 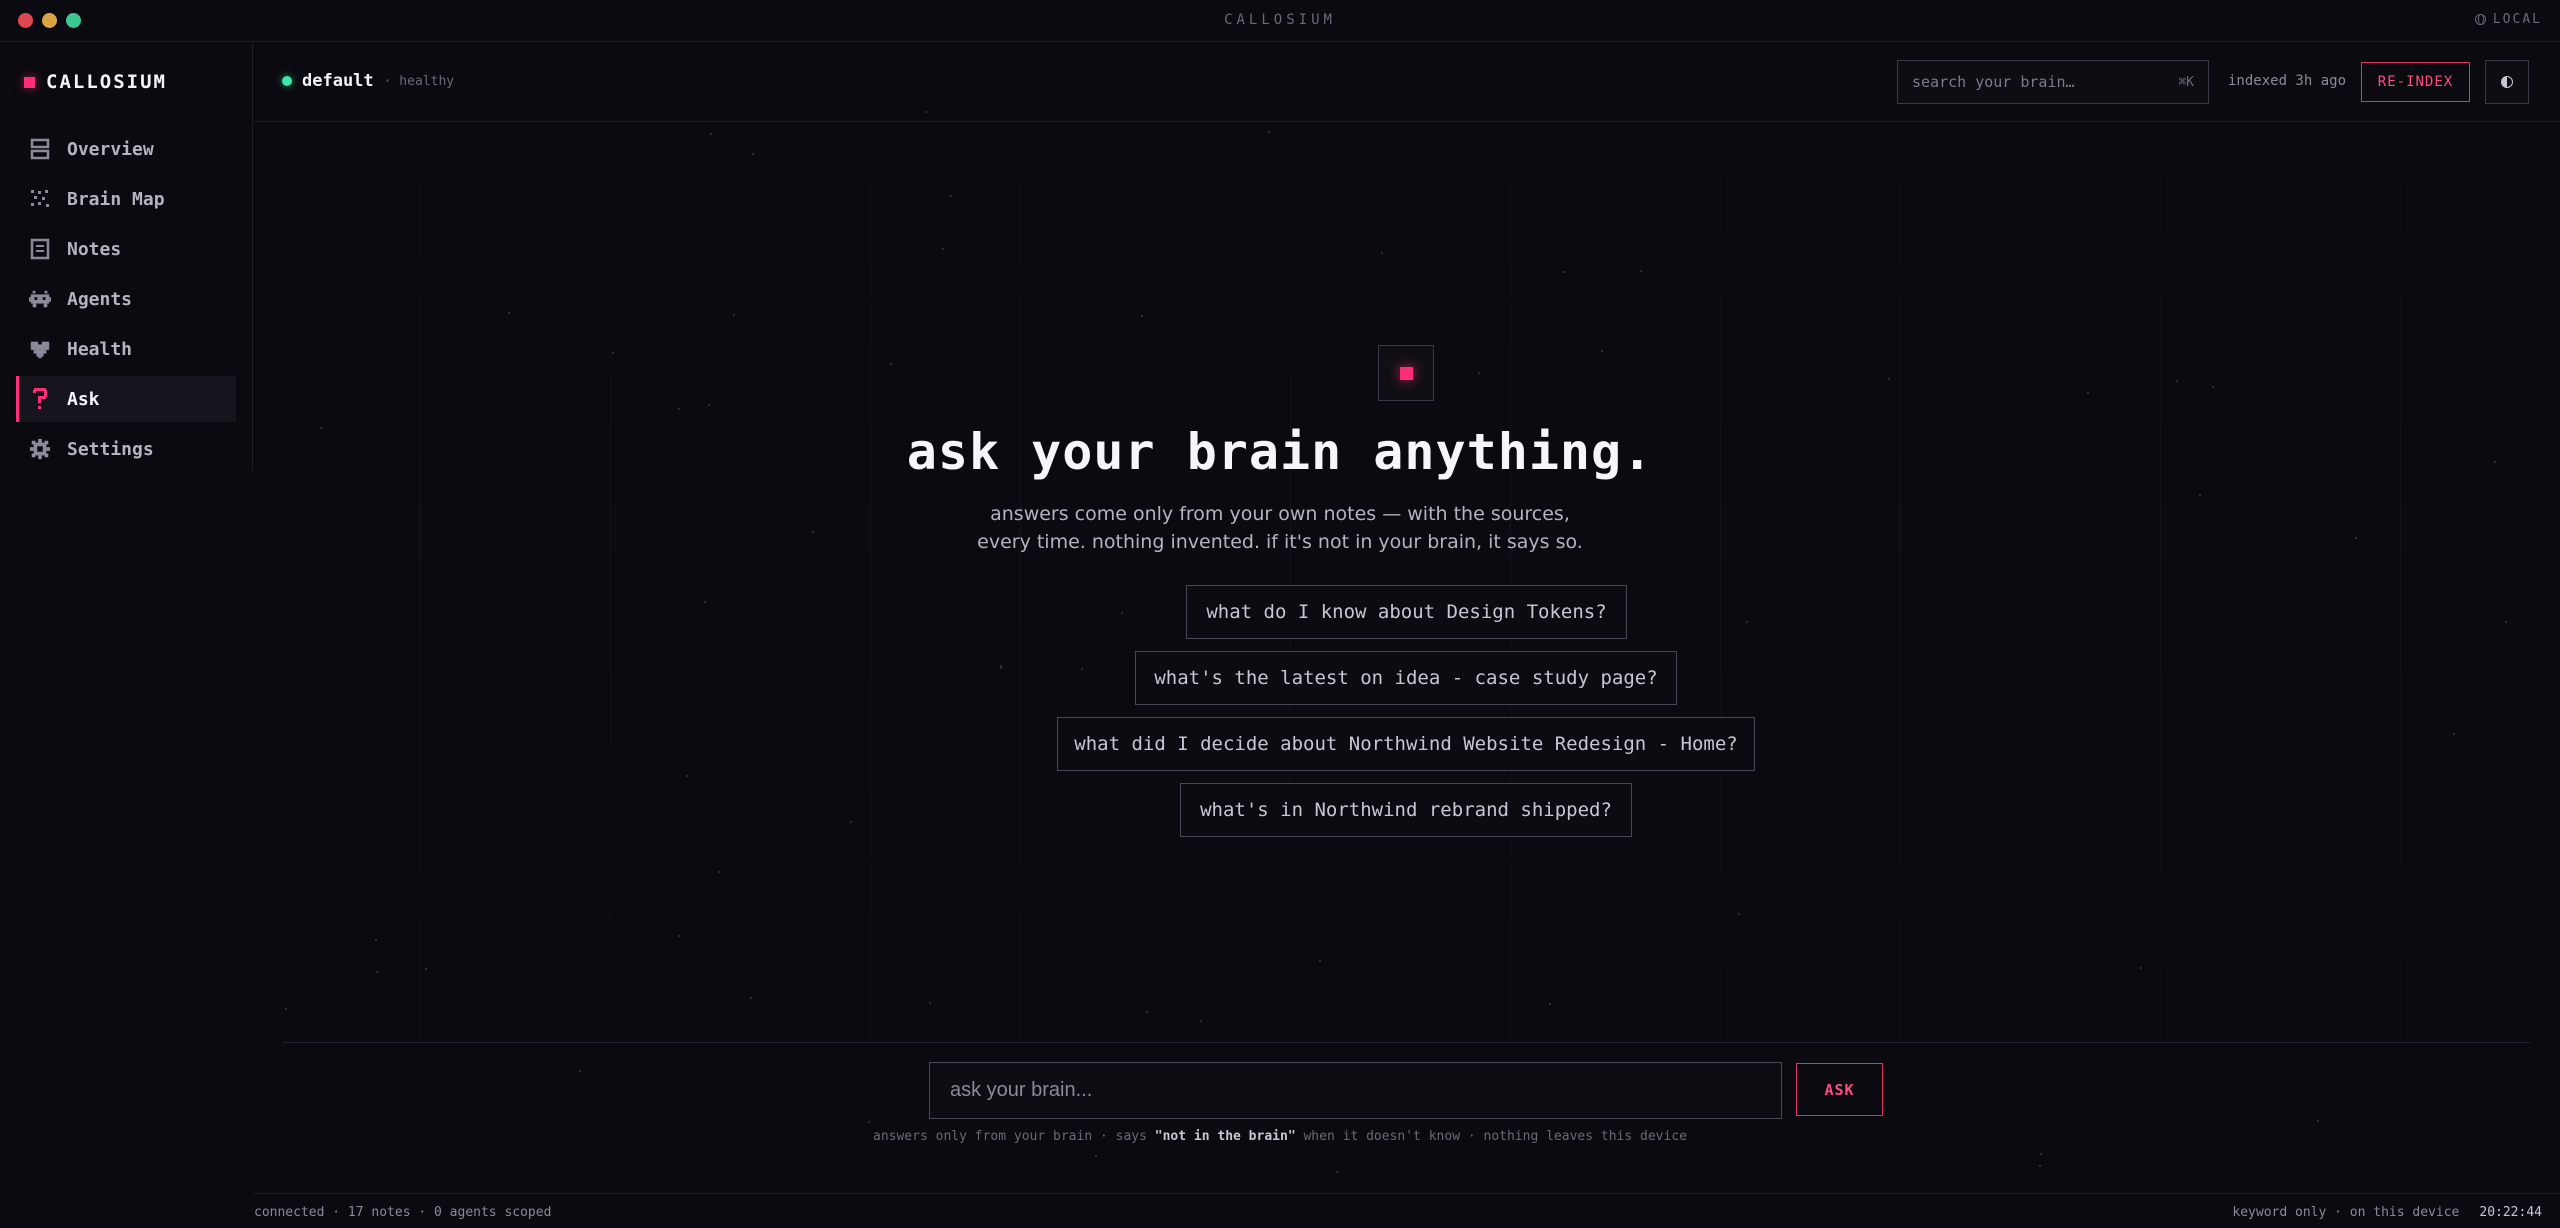 What do you see at coordinates (2517, 19) in the screenshot?
I see `mode-label: LOCAL` at bounding box center [2517, 19].